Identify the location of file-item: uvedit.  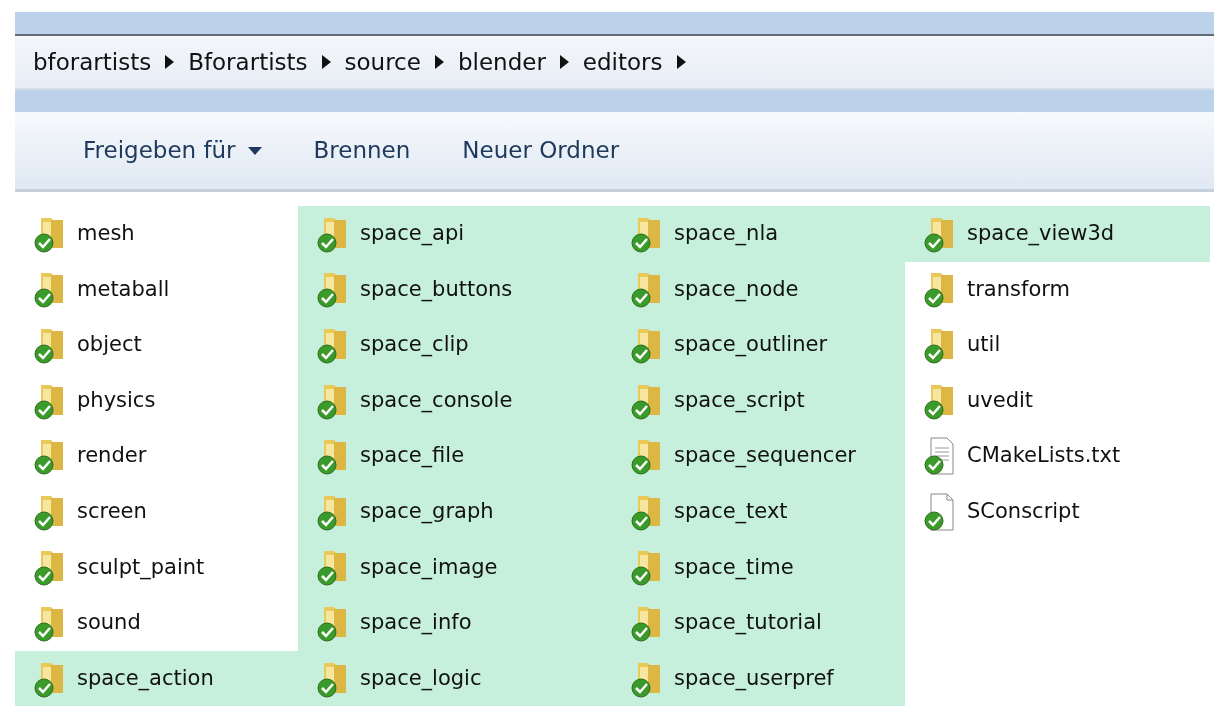
(1057, 400).